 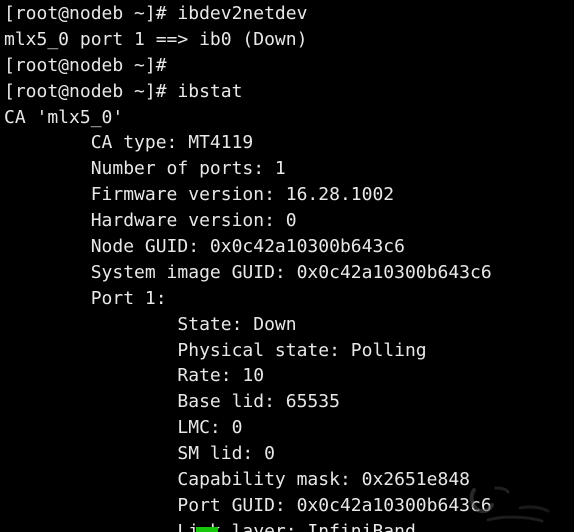 I want to click on terminal-line: Link layer: InfiniBand, so click(x=296, y=526).